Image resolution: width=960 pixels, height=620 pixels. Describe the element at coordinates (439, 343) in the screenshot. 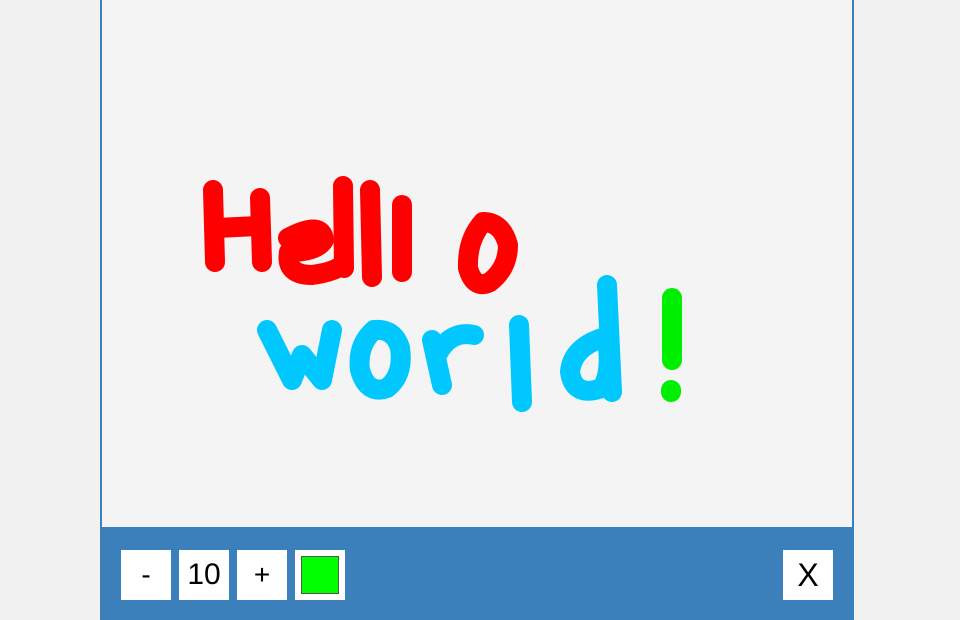

I see `stroke-world` at that location.